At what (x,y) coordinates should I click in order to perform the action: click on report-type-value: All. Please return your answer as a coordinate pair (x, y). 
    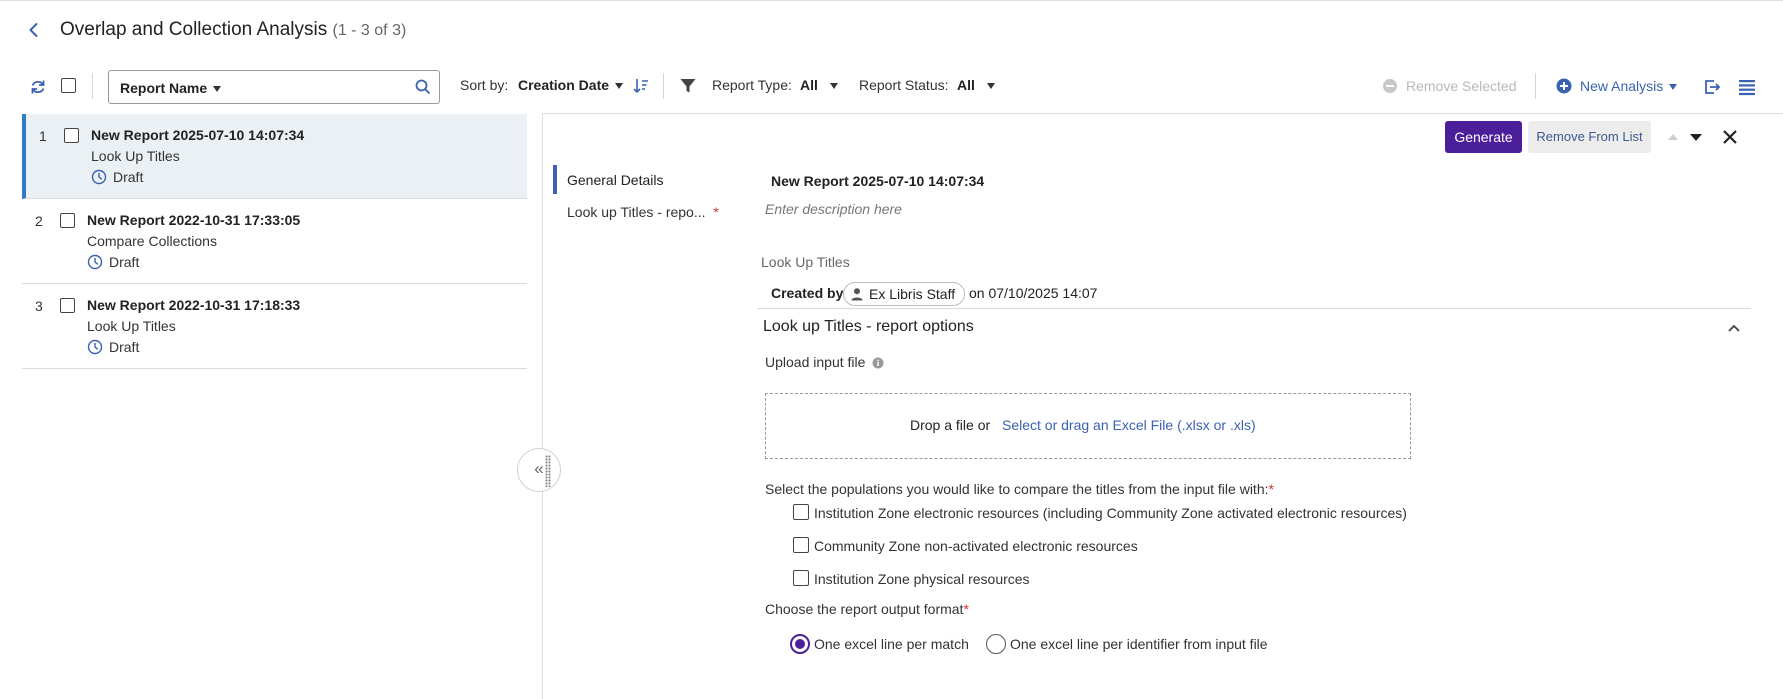
    Looking at the image, I should click on (809, 85).